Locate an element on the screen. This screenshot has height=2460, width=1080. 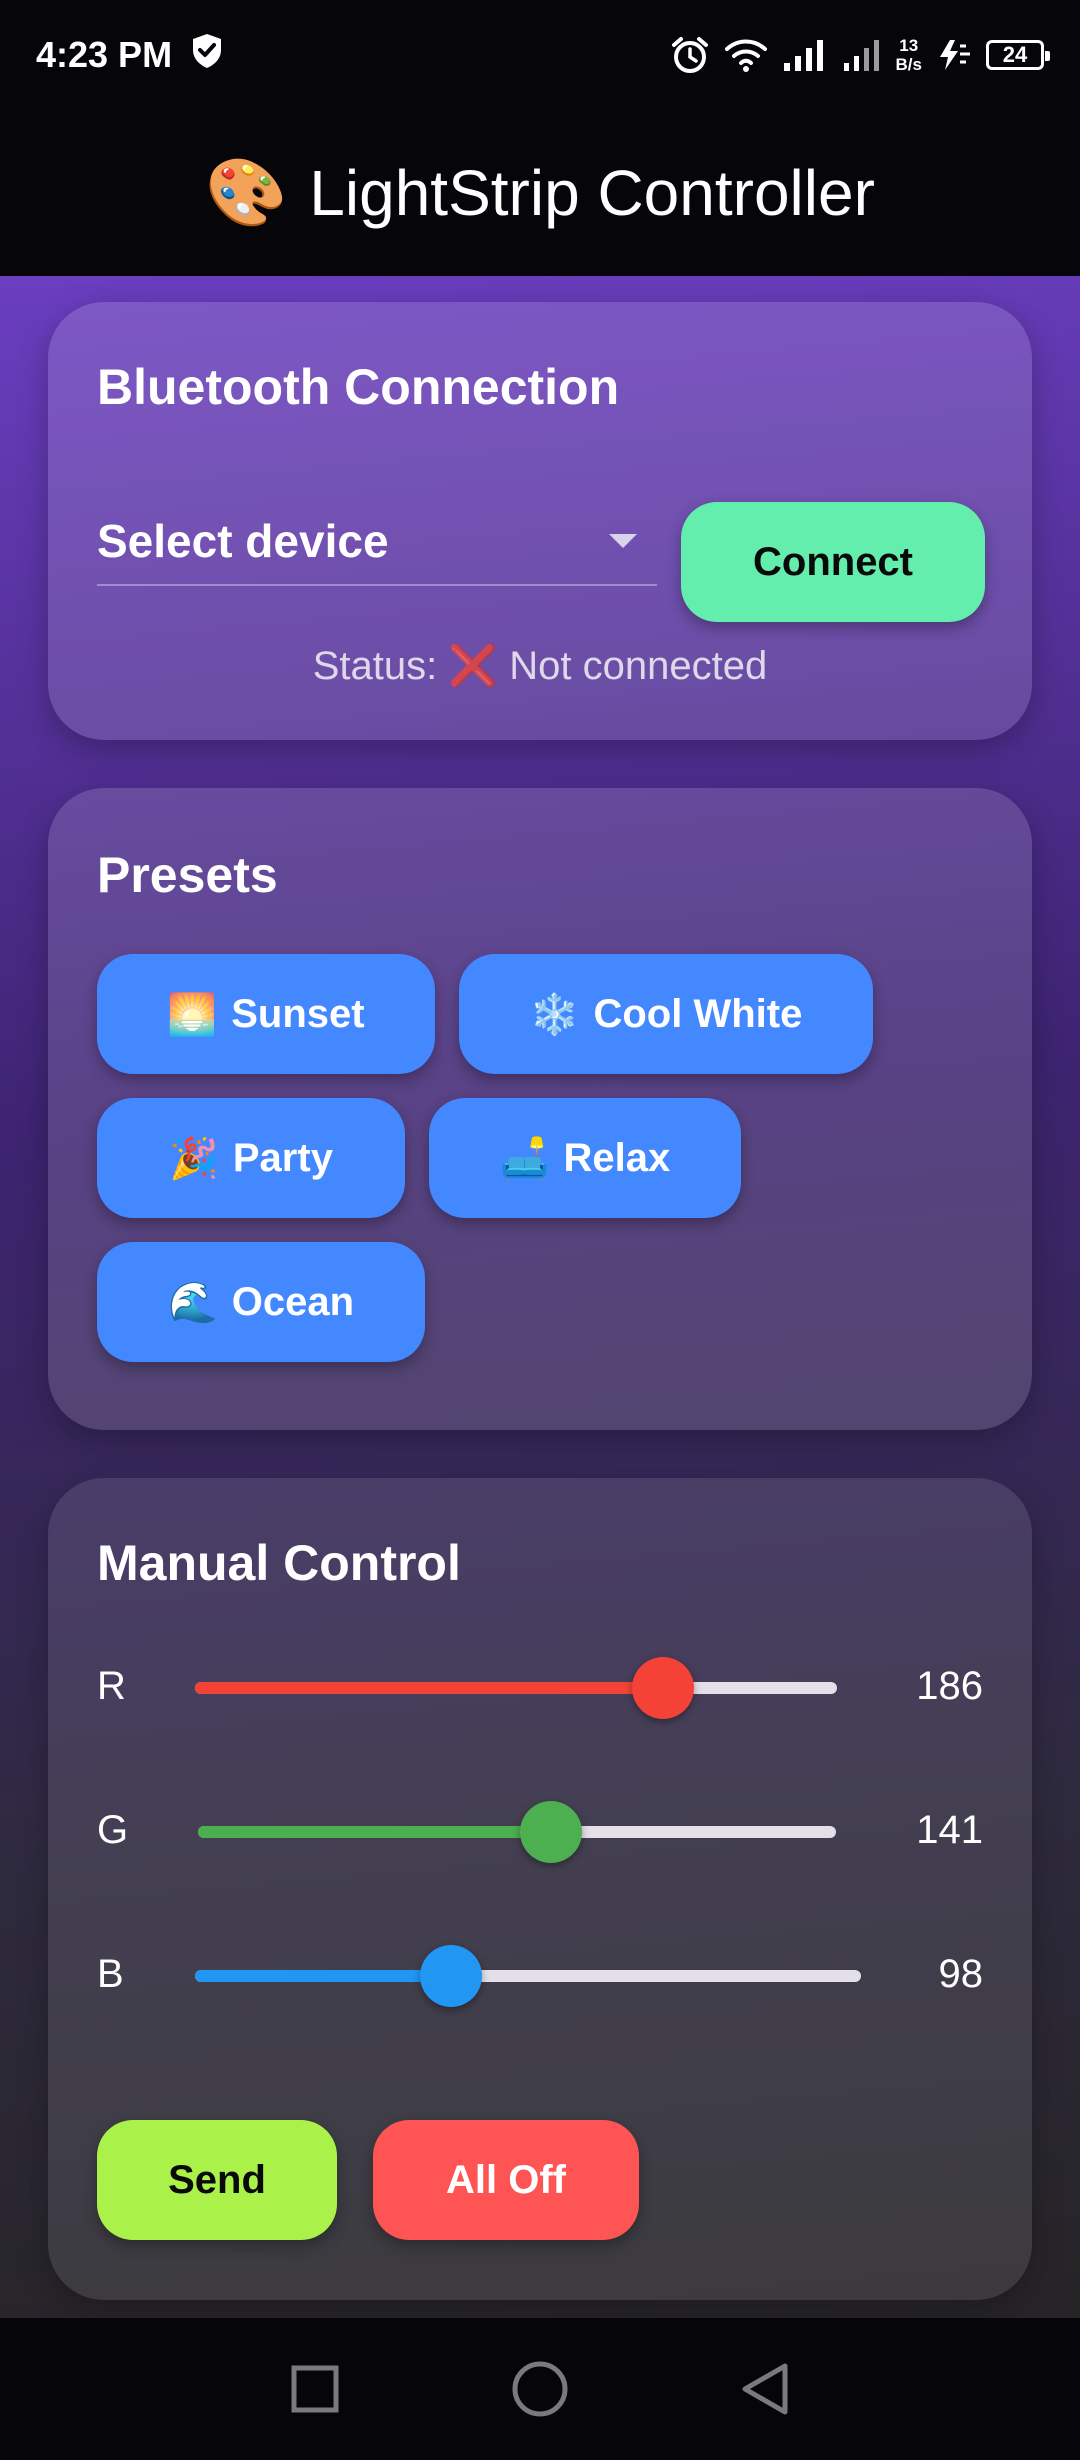
device-dropdown-label: Select device is located at coordinates (243, 541).